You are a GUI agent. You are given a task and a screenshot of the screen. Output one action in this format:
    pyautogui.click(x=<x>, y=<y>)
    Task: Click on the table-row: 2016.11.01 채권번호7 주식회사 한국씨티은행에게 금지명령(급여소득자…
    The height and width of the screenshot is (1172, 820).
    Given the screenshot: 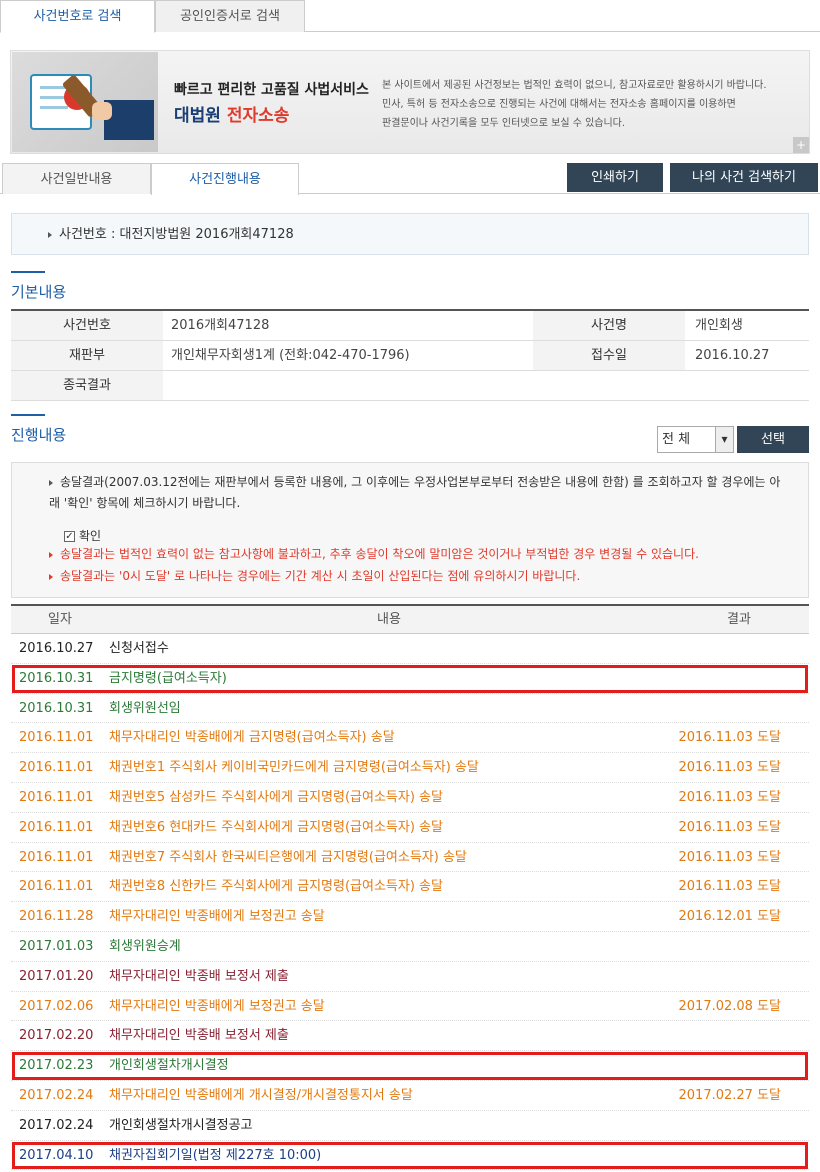 What is the action you would take?
    pyautogui.click(x=410, y=858)
    